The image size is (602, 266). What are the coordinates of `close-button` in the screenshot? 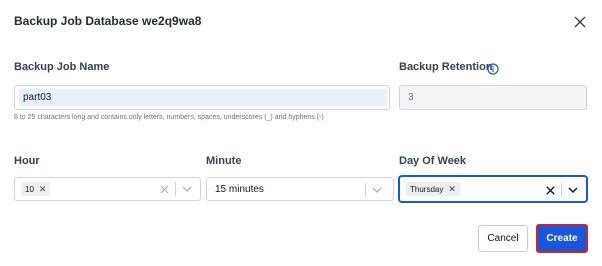 It's located at (580, 22).